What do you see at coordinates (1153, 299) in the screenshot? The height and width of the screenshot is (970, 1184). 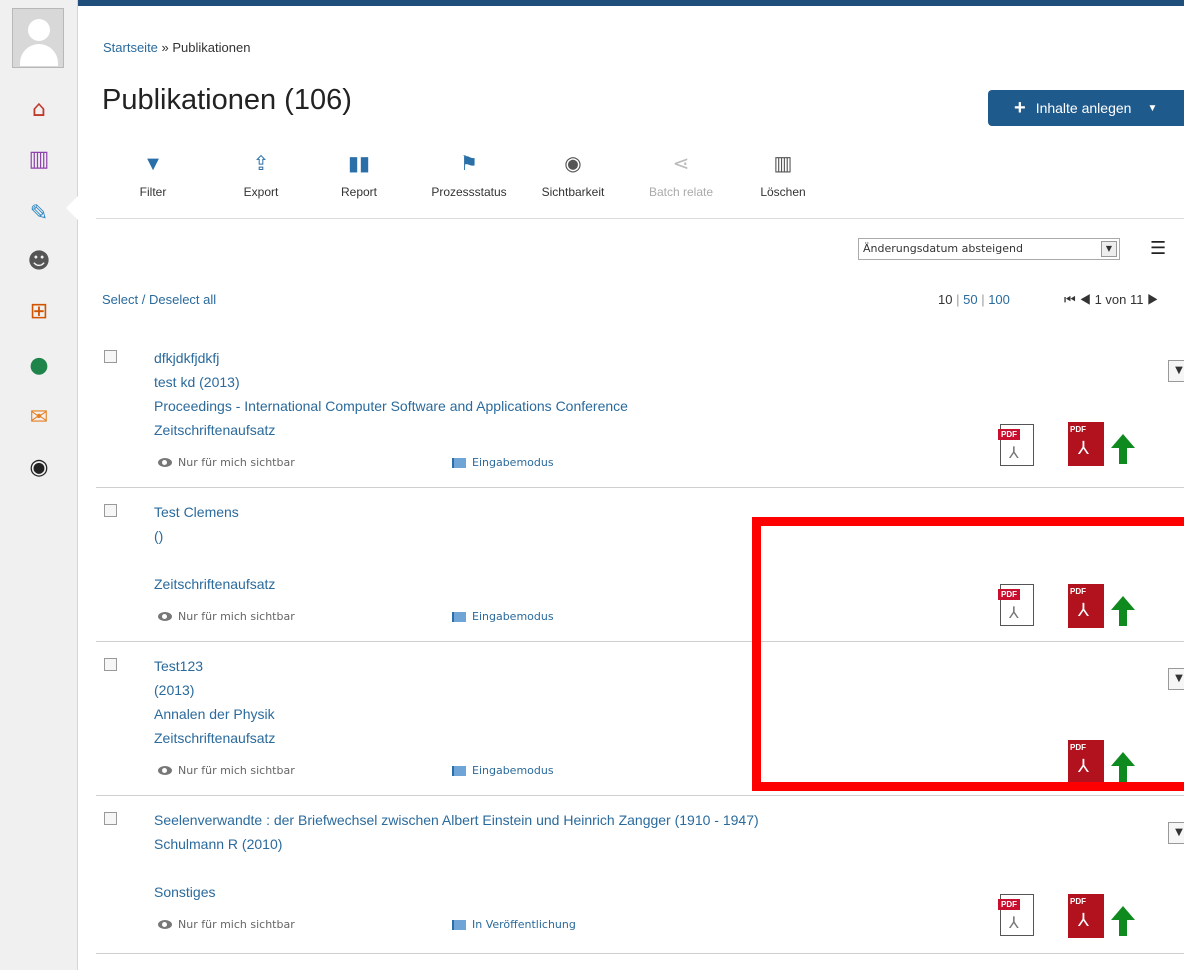 I see `next-page-icon: ▶` at bounding box center [1153, 299].